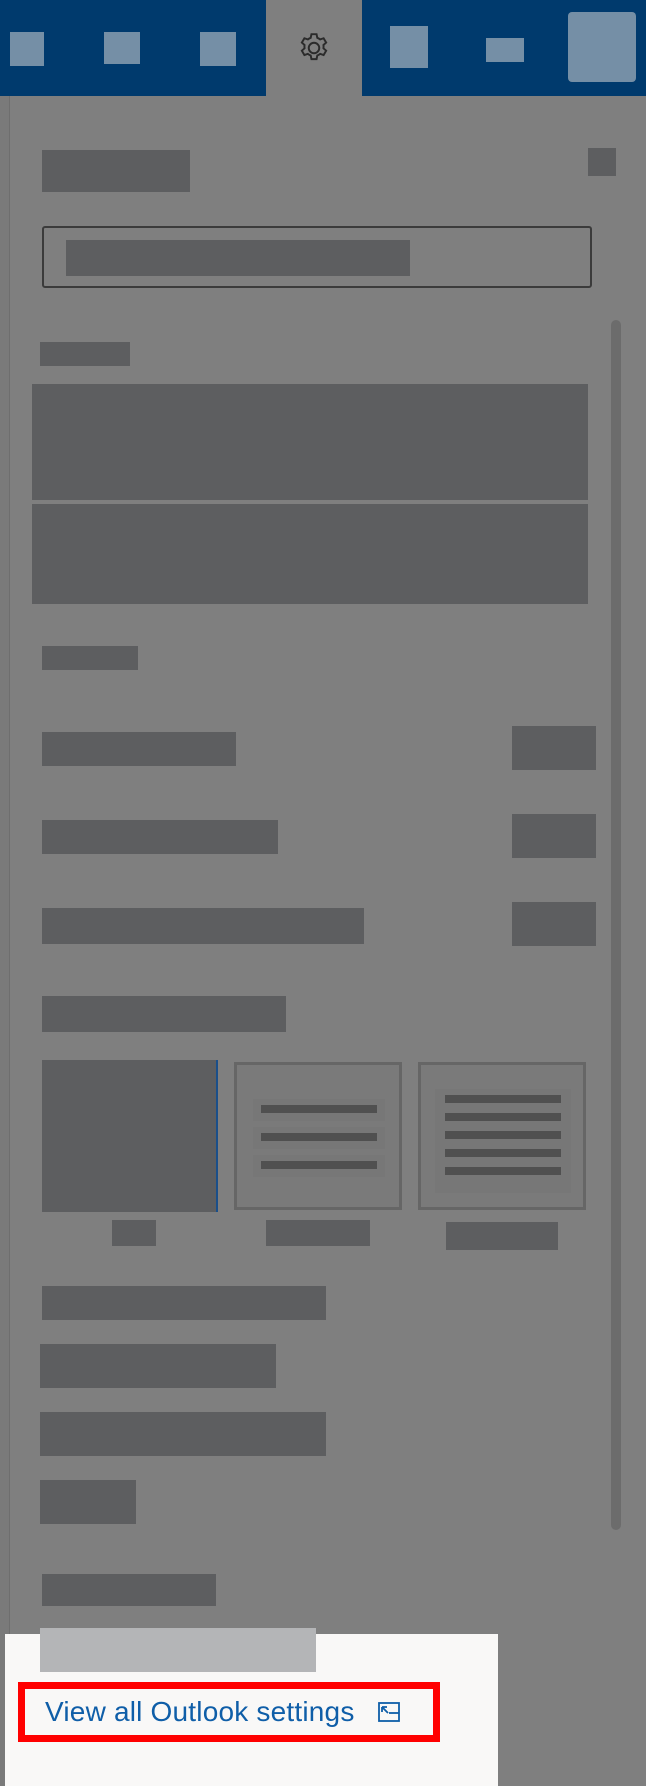 The width and height of the screenshot is (646, 1786). I want to click on section-heading, so click(90, 658).